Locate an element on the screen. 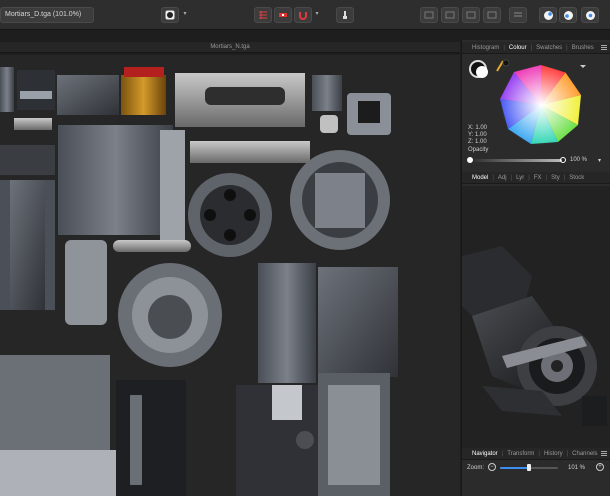 This screenshot has height=496, width=610. tab-transform: Transform is located at coordinates (520, 454).